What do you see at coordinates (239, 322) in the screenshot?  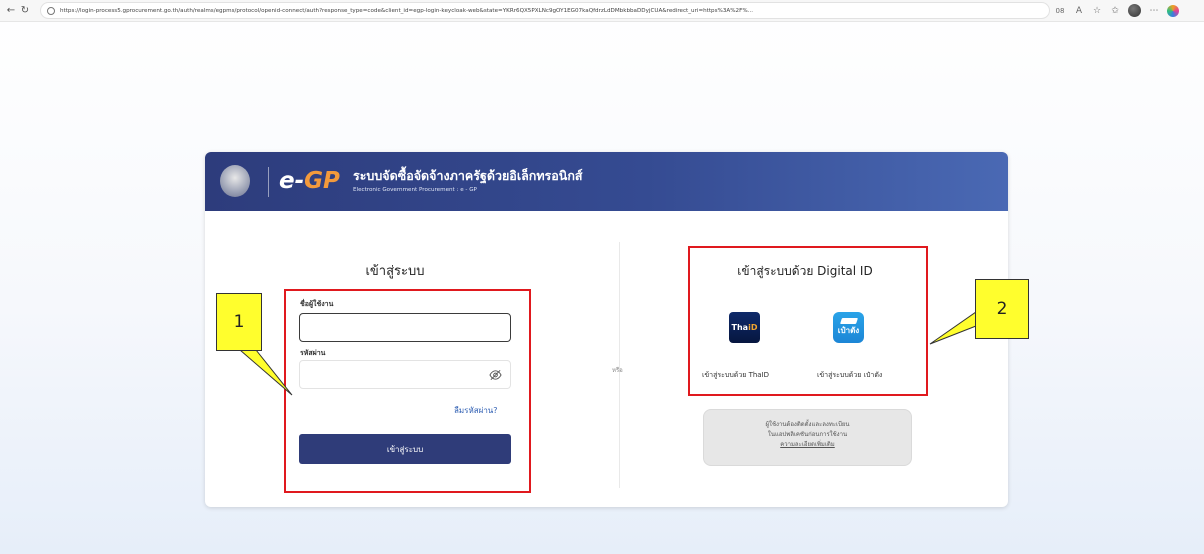 I see `callout-1: 1` at bounding box center [239, 322].